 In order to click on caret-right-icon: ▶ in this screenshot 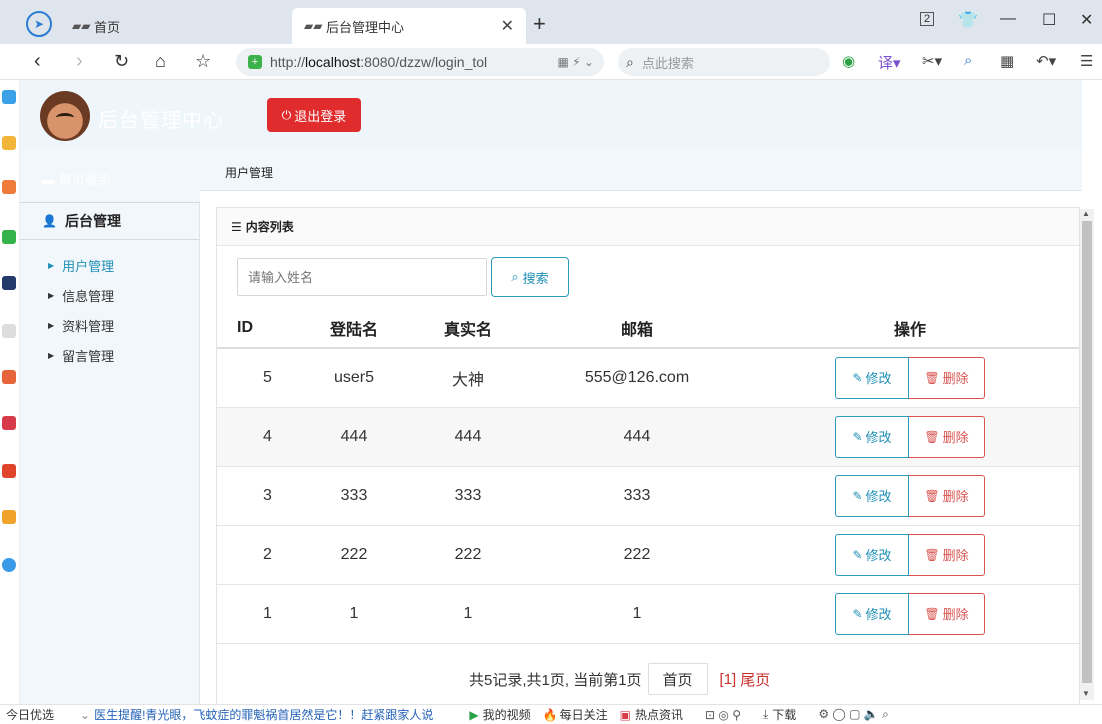, I will do `click(51, 265)`.